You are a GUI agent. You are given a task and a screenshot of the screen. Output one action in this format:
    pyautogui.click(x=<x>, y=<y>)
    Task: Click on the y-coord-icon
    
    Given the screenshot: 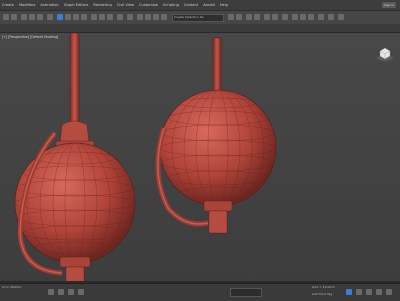 What is the action you would take?
    pyautogui.click(x=81, y=292)
    